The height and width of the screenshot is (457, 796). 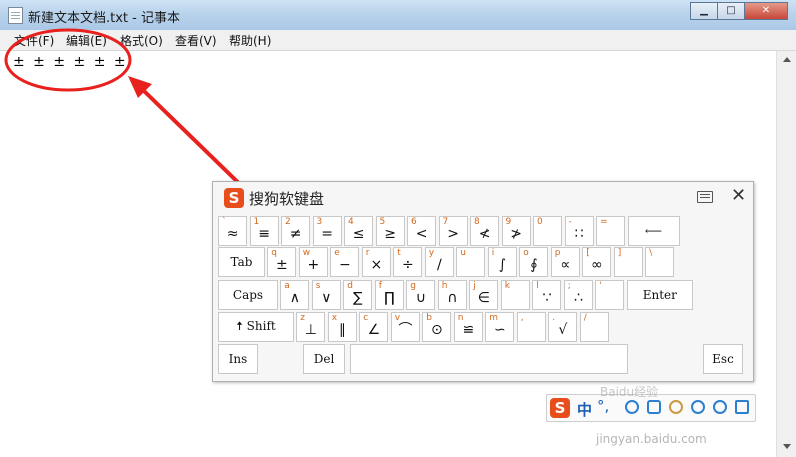 What do you see at coordinates (629, 392) in the screenshot?
I see `watermark-logo: Baidu经验` at bounding box center [629, 392].